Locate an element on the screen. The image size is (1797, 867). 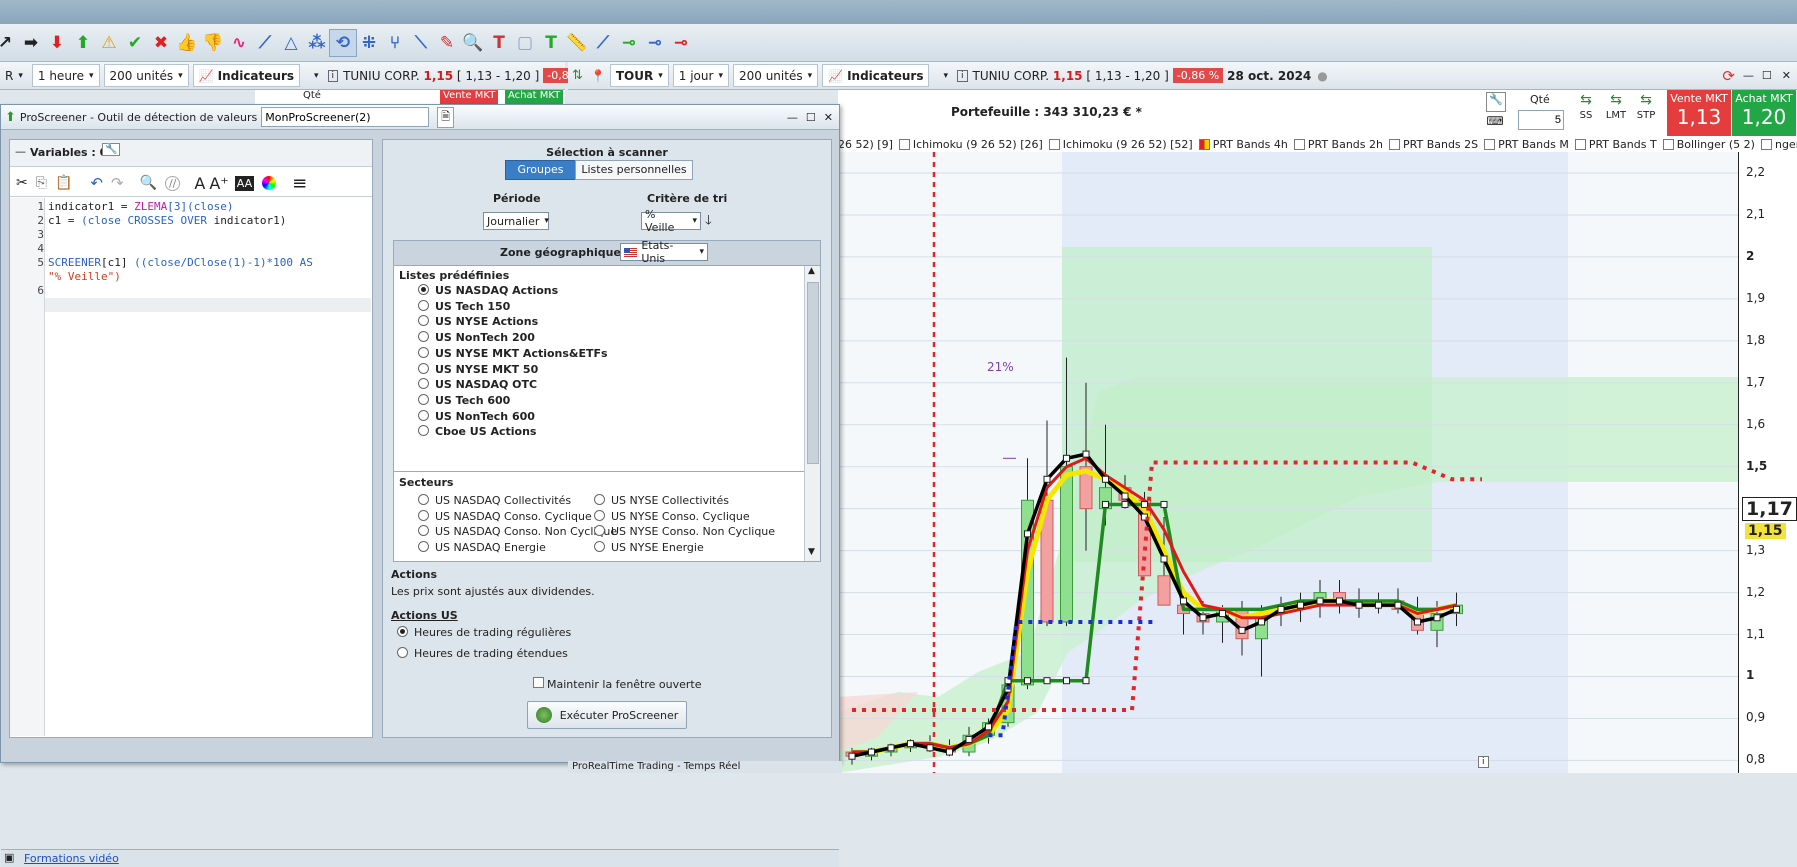
qty-input is located at coordinates (1541, 120).